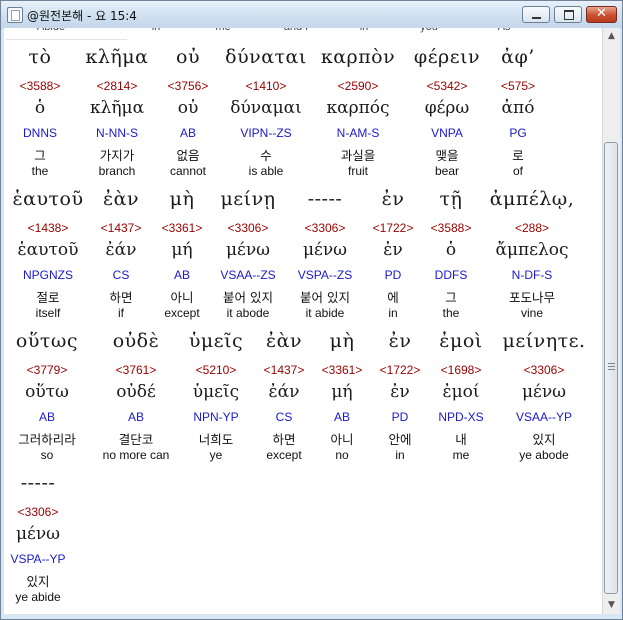  I want to click on close-button: ✕, so click(601, 14).